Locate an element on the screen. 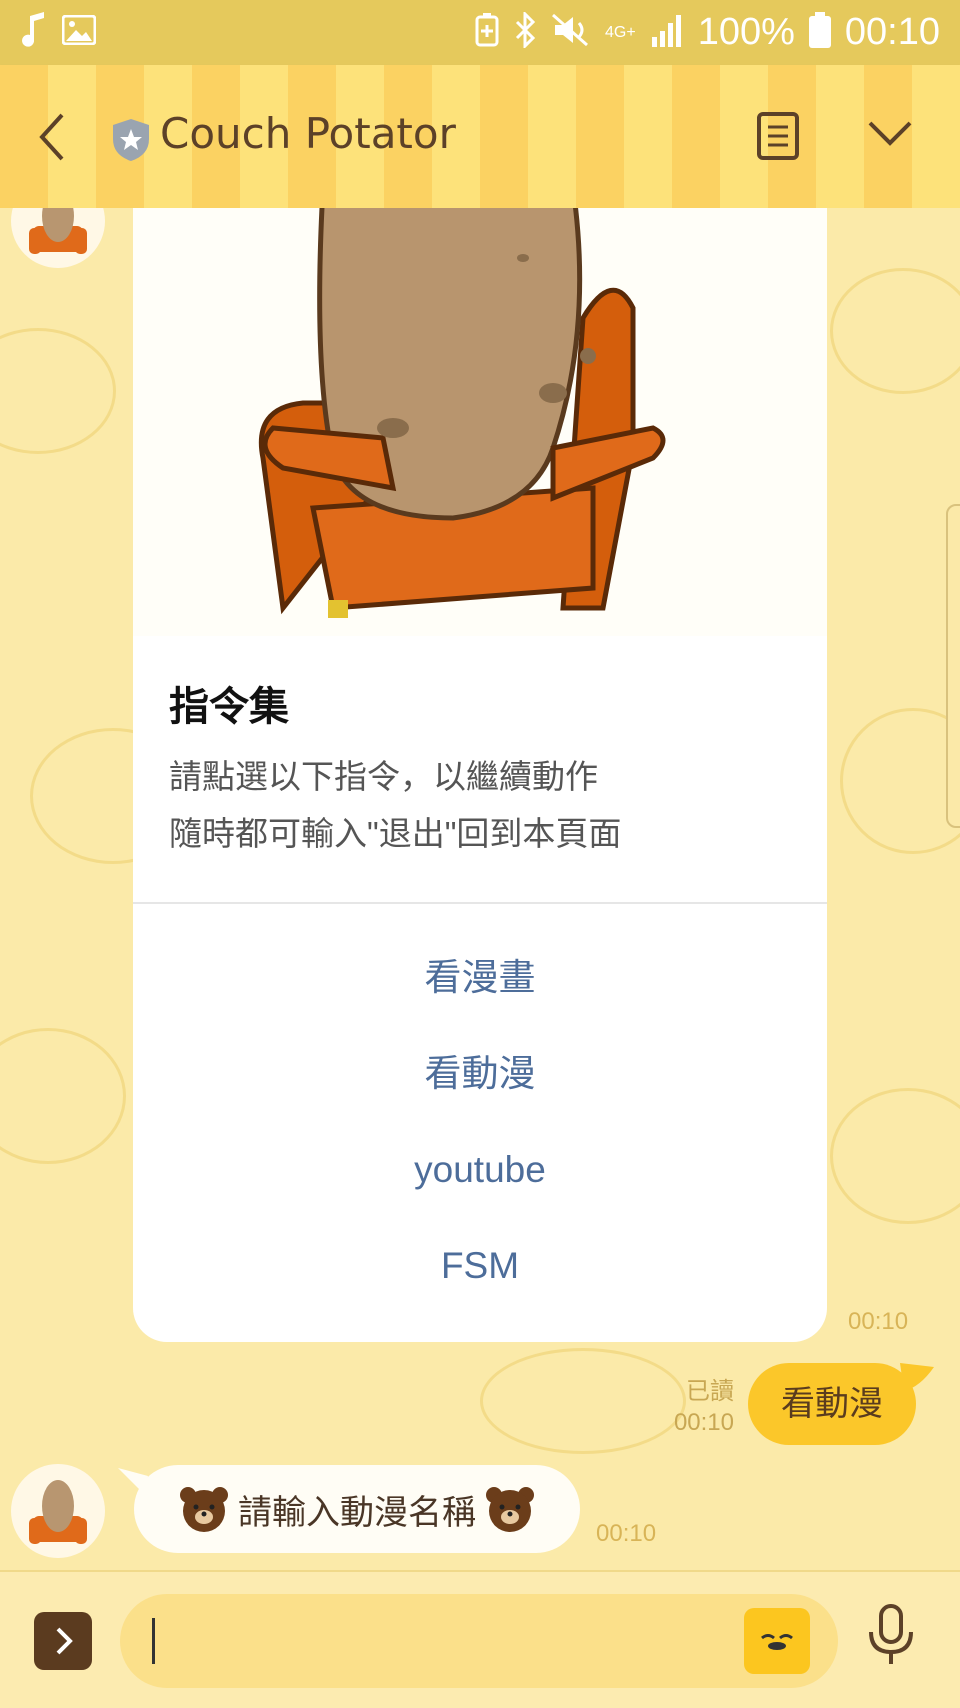 The width and height of the screenshot is (960, 1708). chevron-right-icon is located at coordinates (64, 1641).